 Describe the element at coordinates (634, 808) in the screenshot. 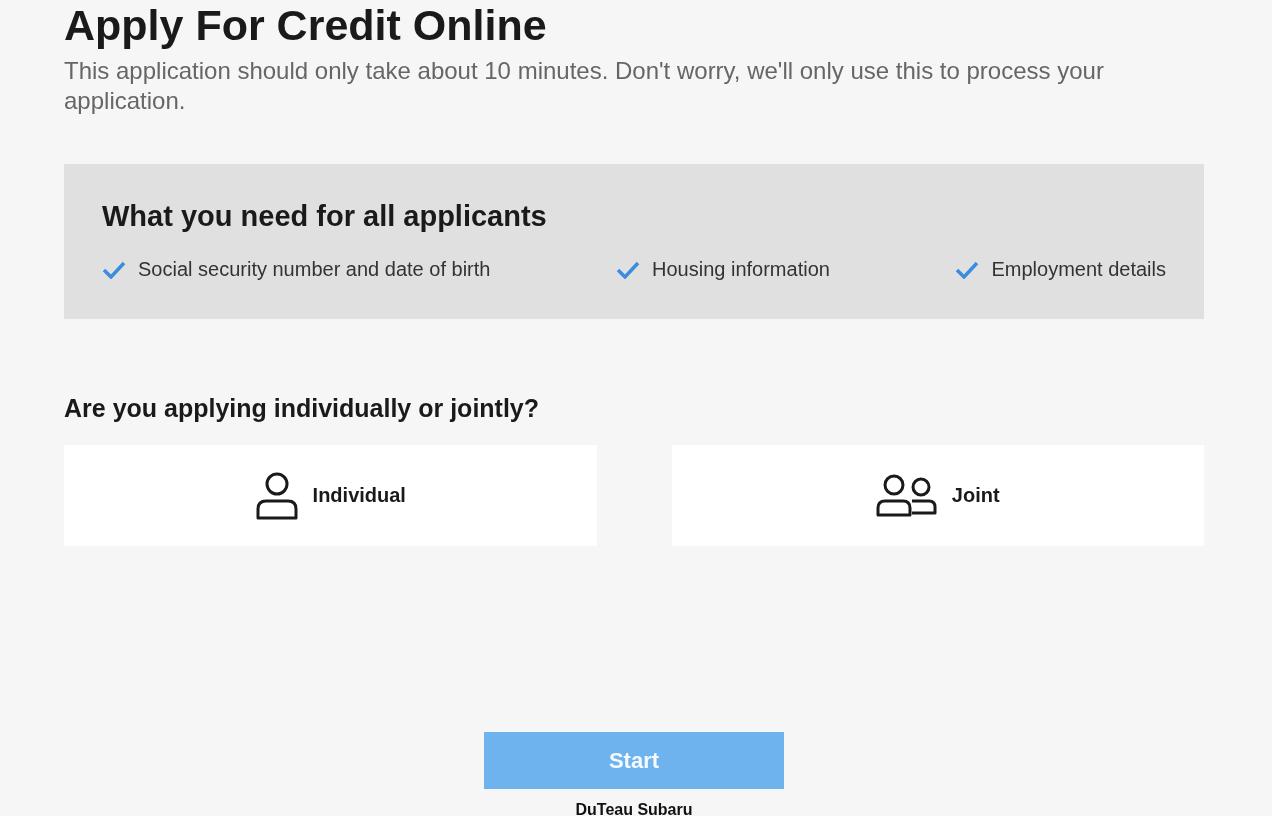

I see `dealer-name: DuTeau Subaru` at that location.